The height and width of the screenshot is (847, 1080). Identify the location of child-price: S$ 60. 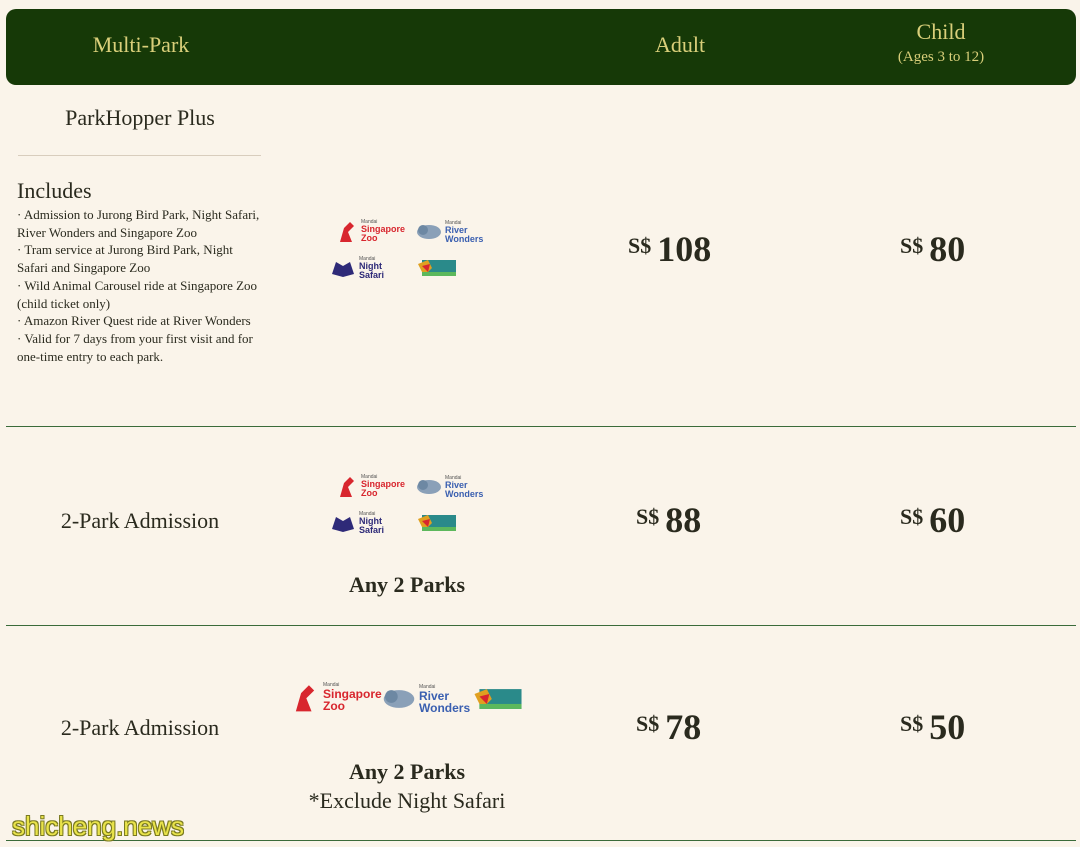
(933, 520).